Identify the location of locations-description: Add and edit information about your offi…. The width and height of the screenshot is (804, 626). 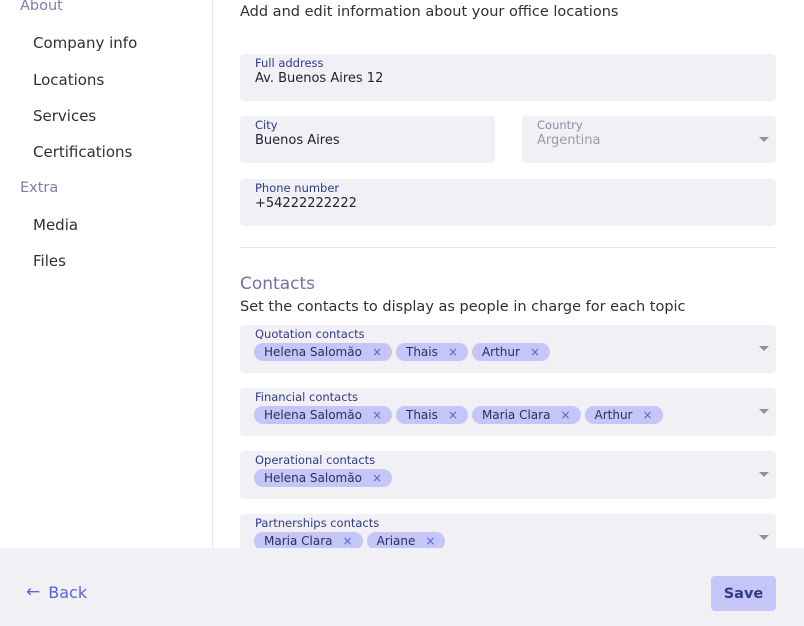
(429, 12).